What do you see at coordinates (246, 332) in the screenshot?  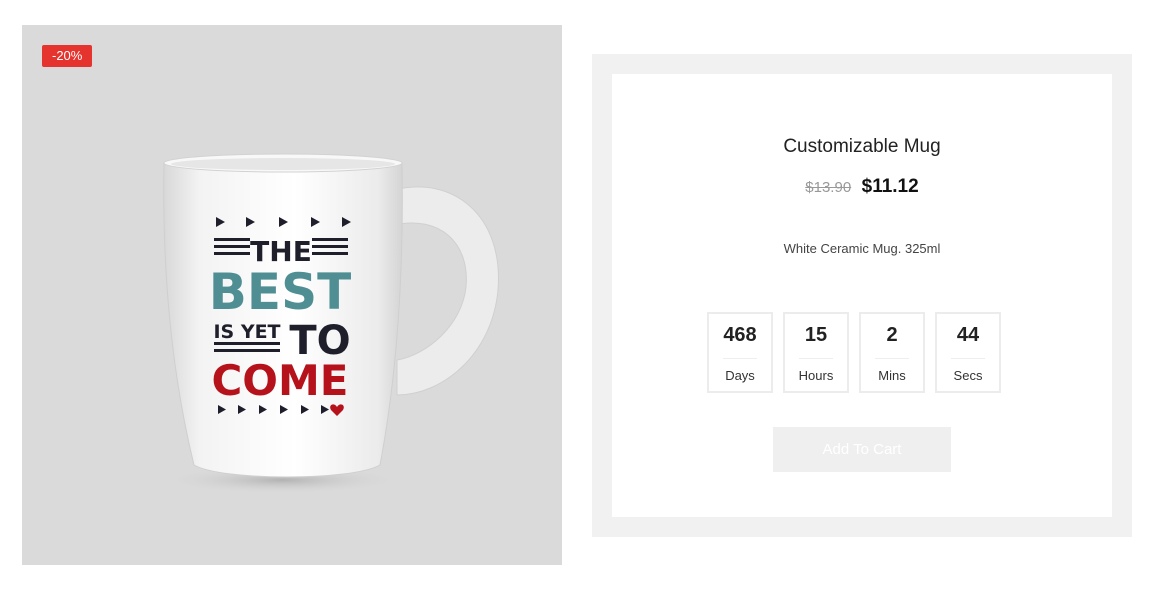 I see `svg-text: IS YET` at bounding box center [246, 332].